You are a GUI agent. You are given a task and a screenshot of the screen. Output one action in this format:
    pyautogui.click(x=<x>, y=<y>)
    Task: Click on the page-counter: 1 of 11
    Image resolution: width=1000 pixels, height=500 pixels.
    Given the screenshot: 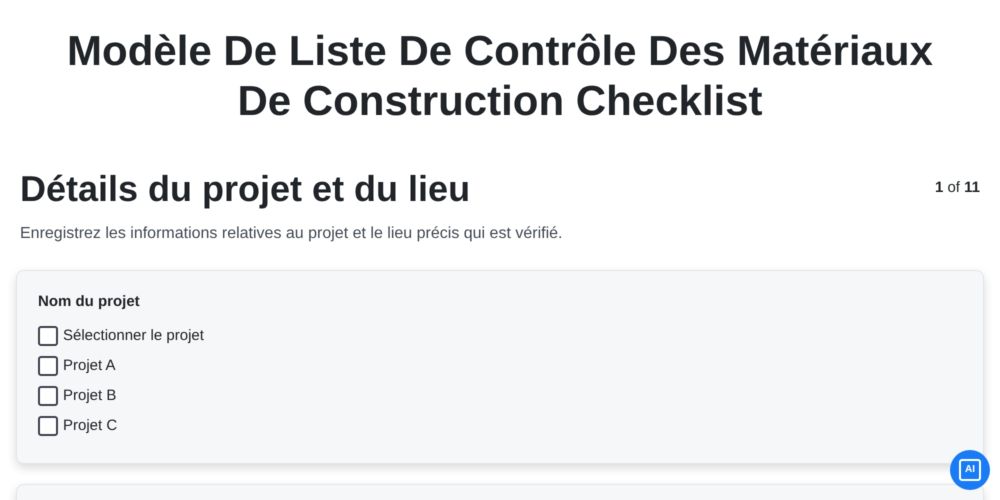 What is the action you would take?
    pyautogui.click(x=957, y=188)
    